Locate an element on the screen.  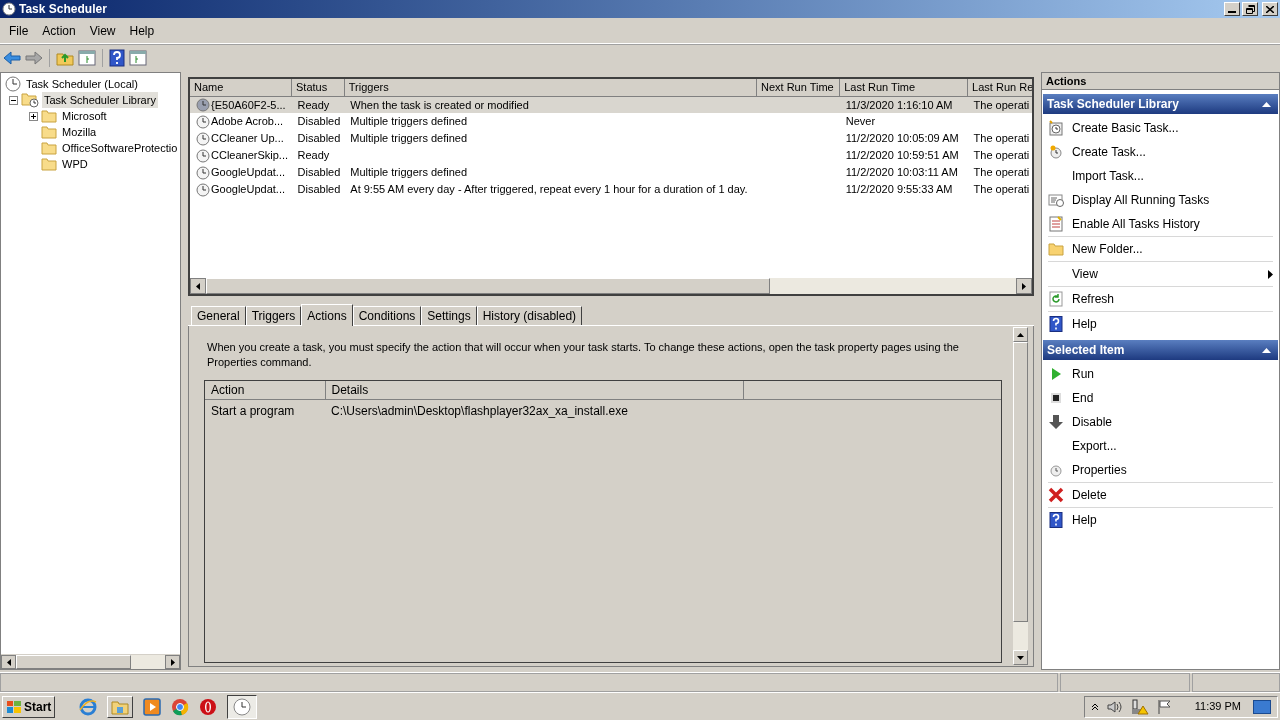
table-cell: 11/2/2020 10:05:09 AM is located at coordinates (902, 138).